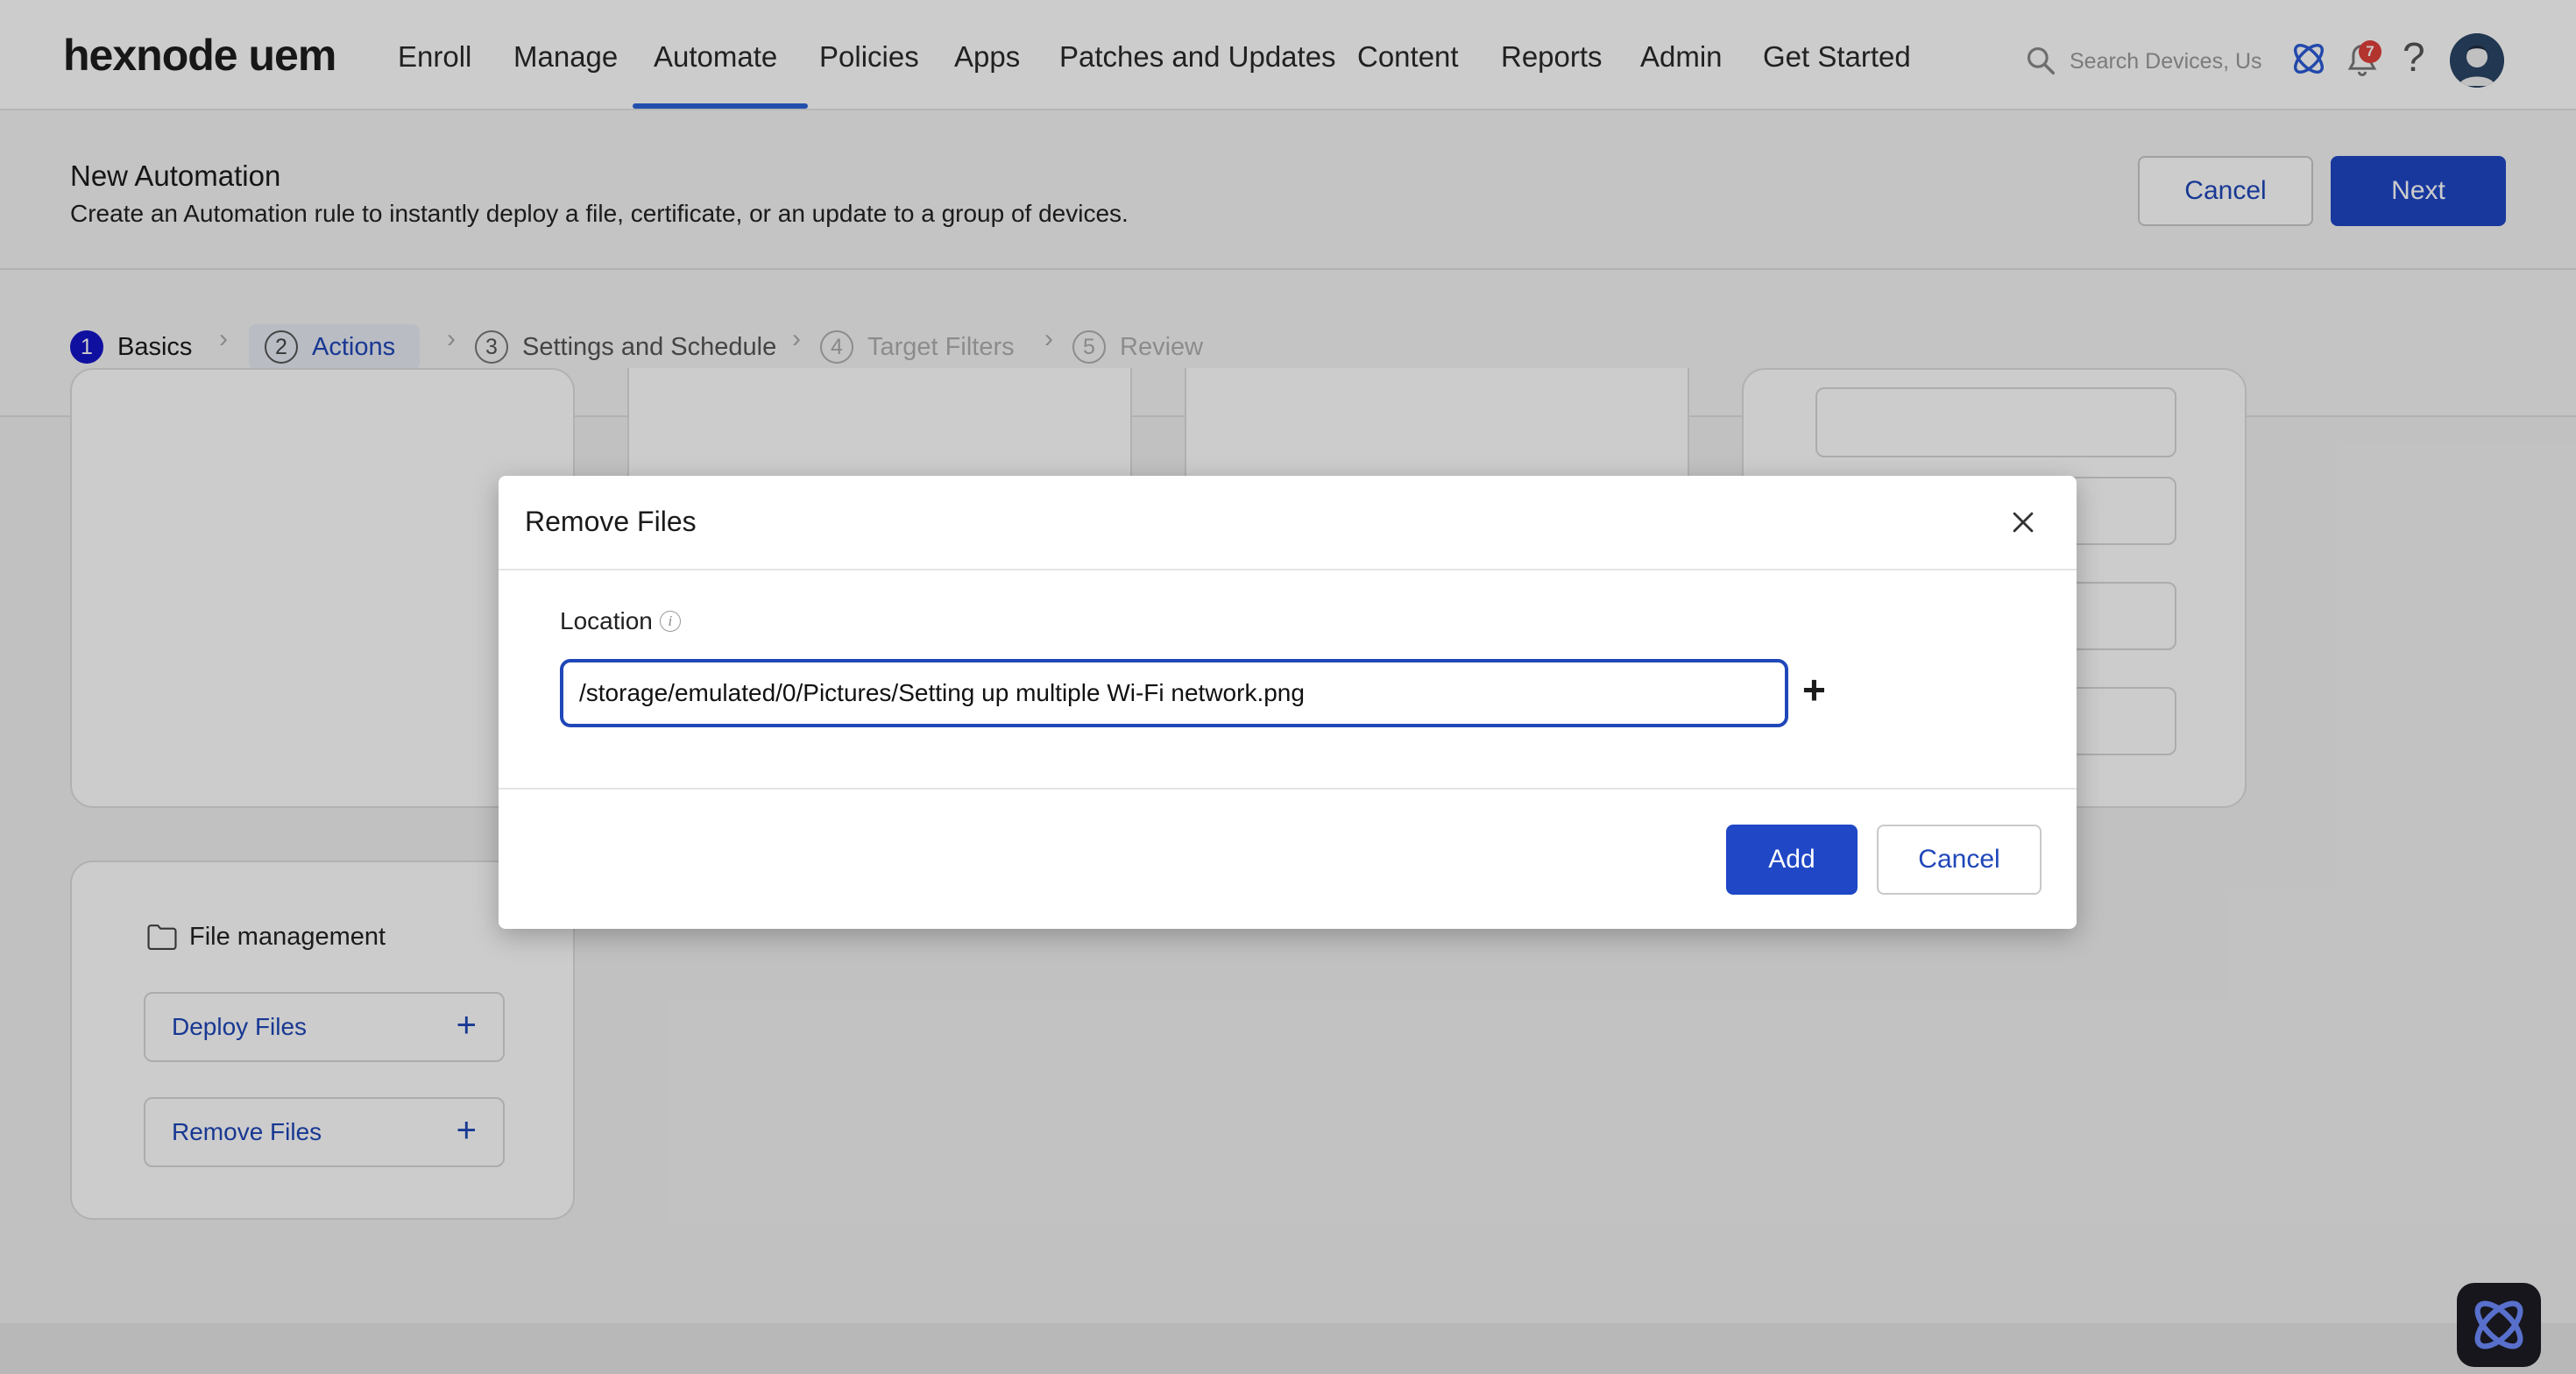 This screenshot has height=1374, width=2576. I want to click on info-icon: i, so click(670, 621).